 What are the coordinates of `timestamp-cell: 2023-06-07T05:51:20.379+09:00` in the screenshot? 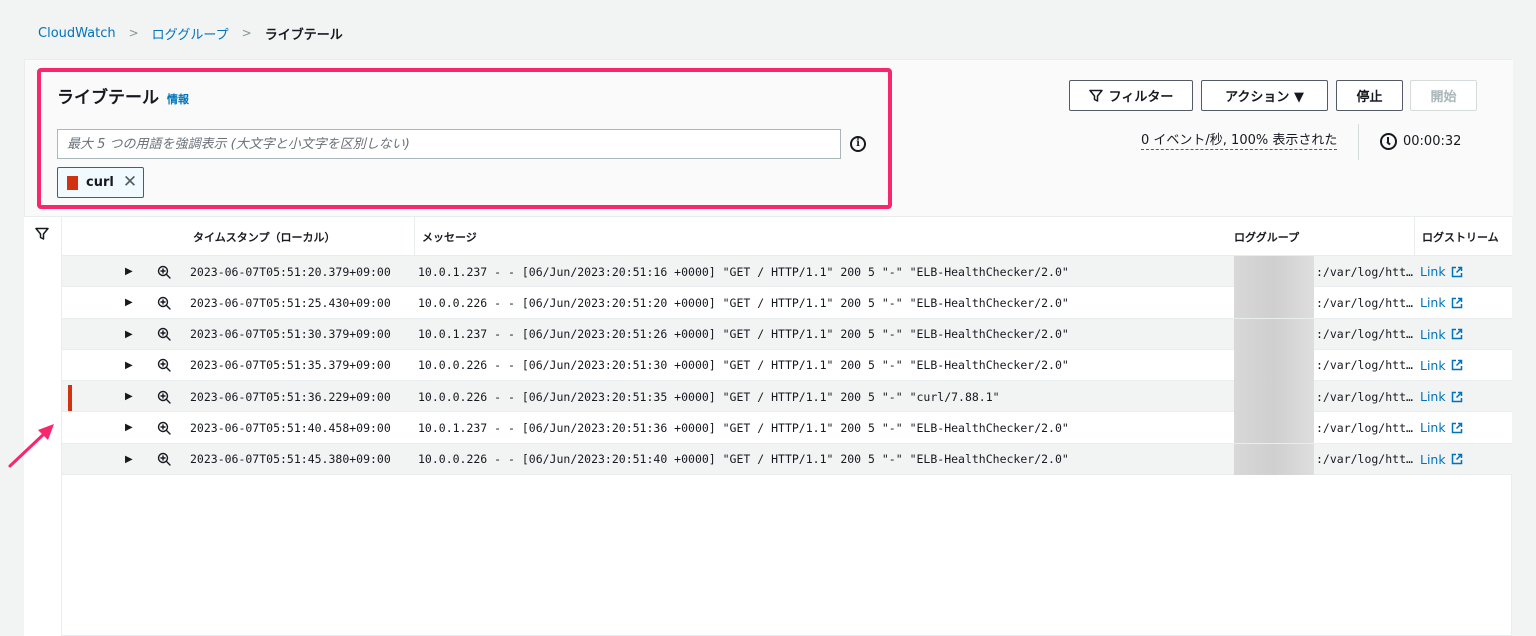 It's located at (290, 271).